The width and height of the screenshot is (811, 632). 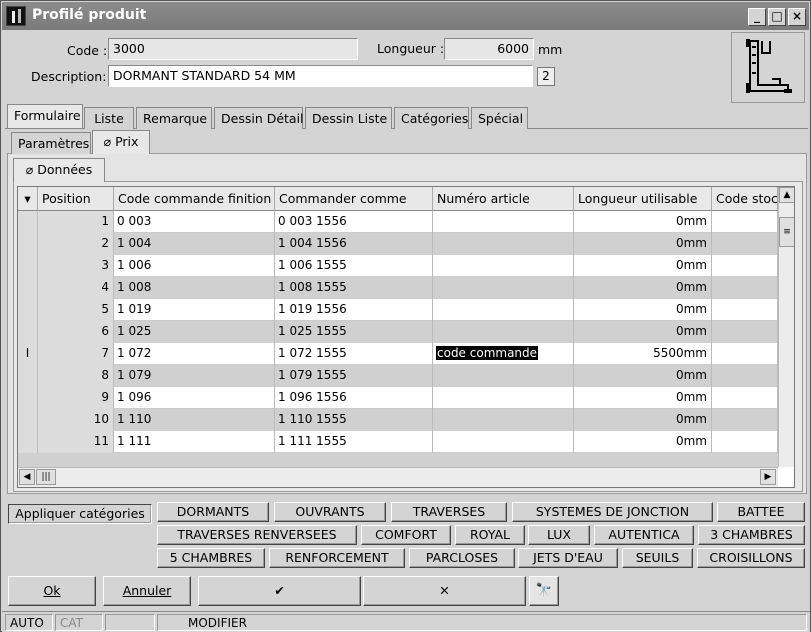 What do you see at coordinates (80, 514) in the screenshot?
I see `apply-categories-button: Appliquer catégories` at bounding box center [80, 514].